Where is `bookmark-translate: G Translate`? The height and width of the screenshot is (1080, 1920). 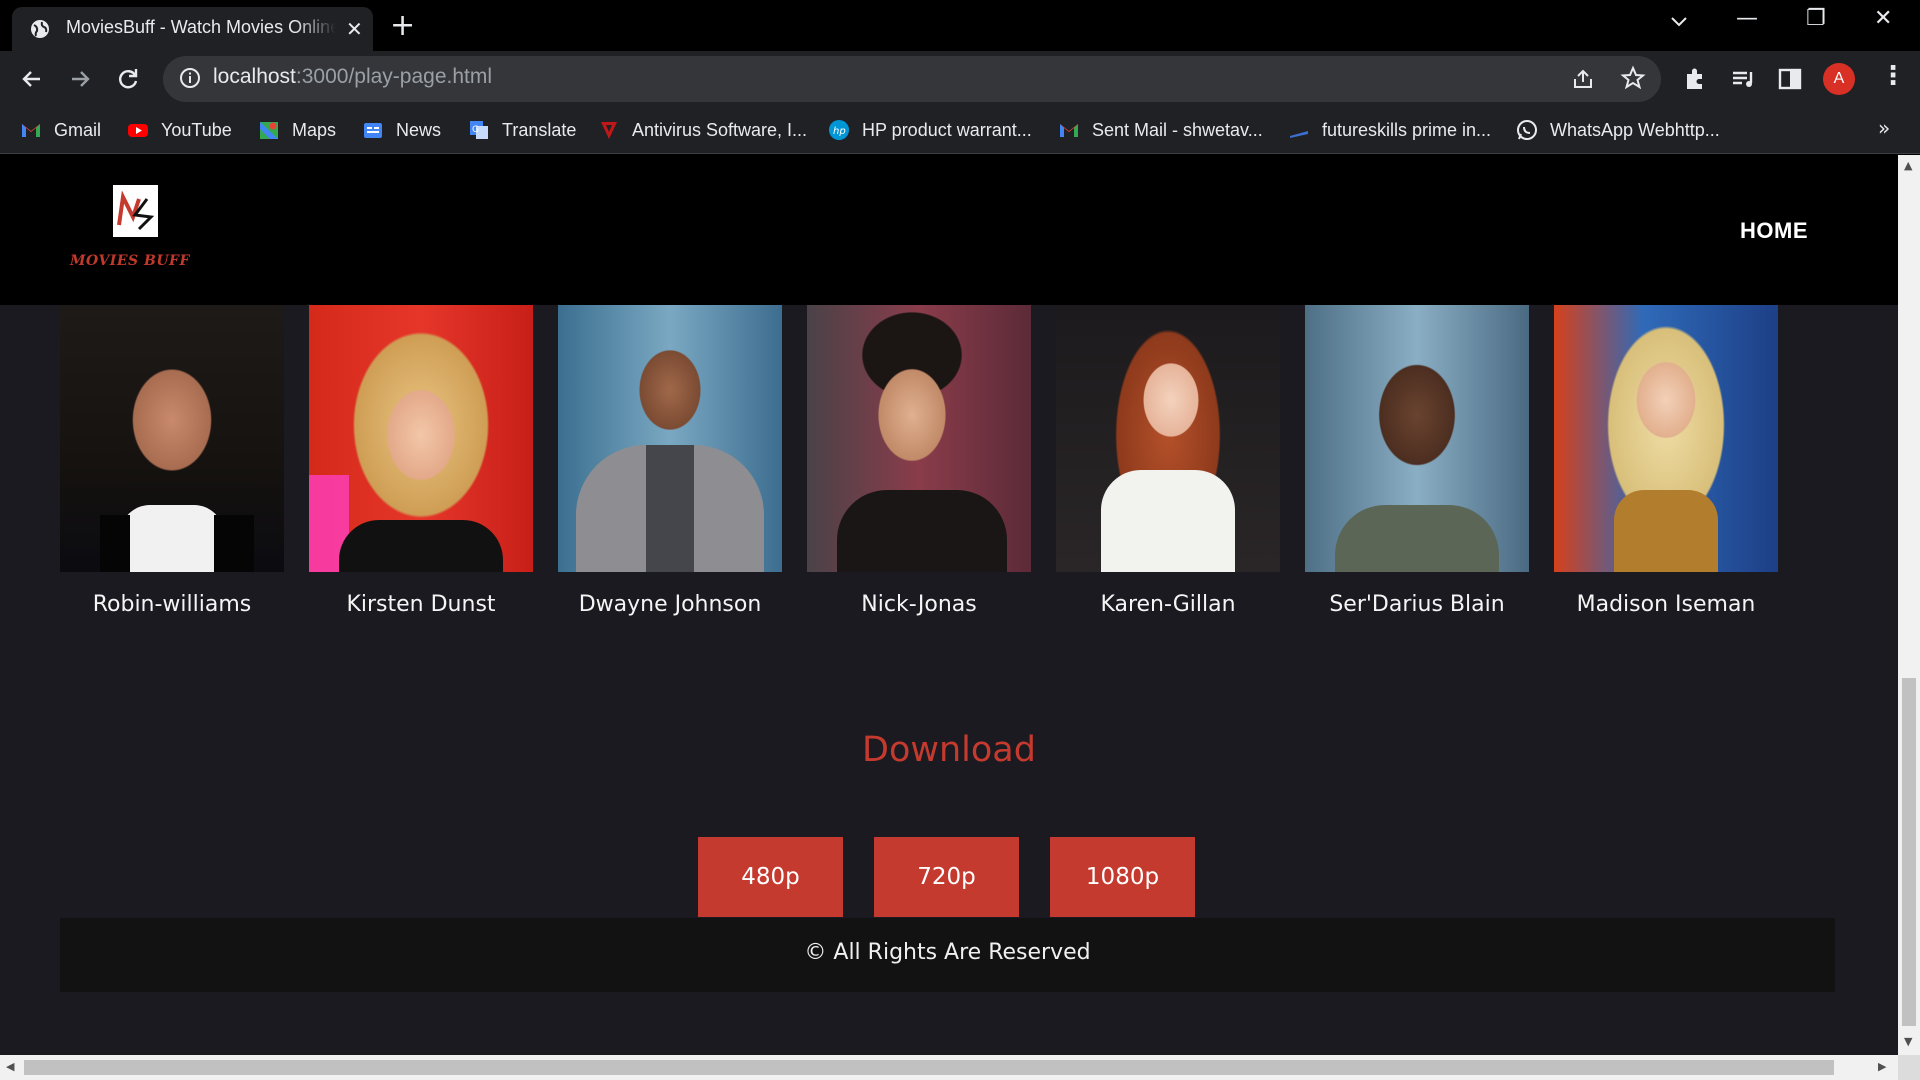 bookmark-translate: G Translate is located at coordinates (522, 130).